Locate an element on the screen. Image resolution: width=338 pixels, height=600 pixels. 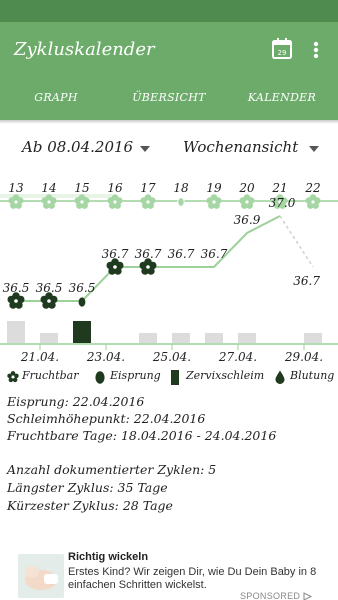
legend-item-fruchtbar: Fruchtbar is located at coordinates (46, 377).